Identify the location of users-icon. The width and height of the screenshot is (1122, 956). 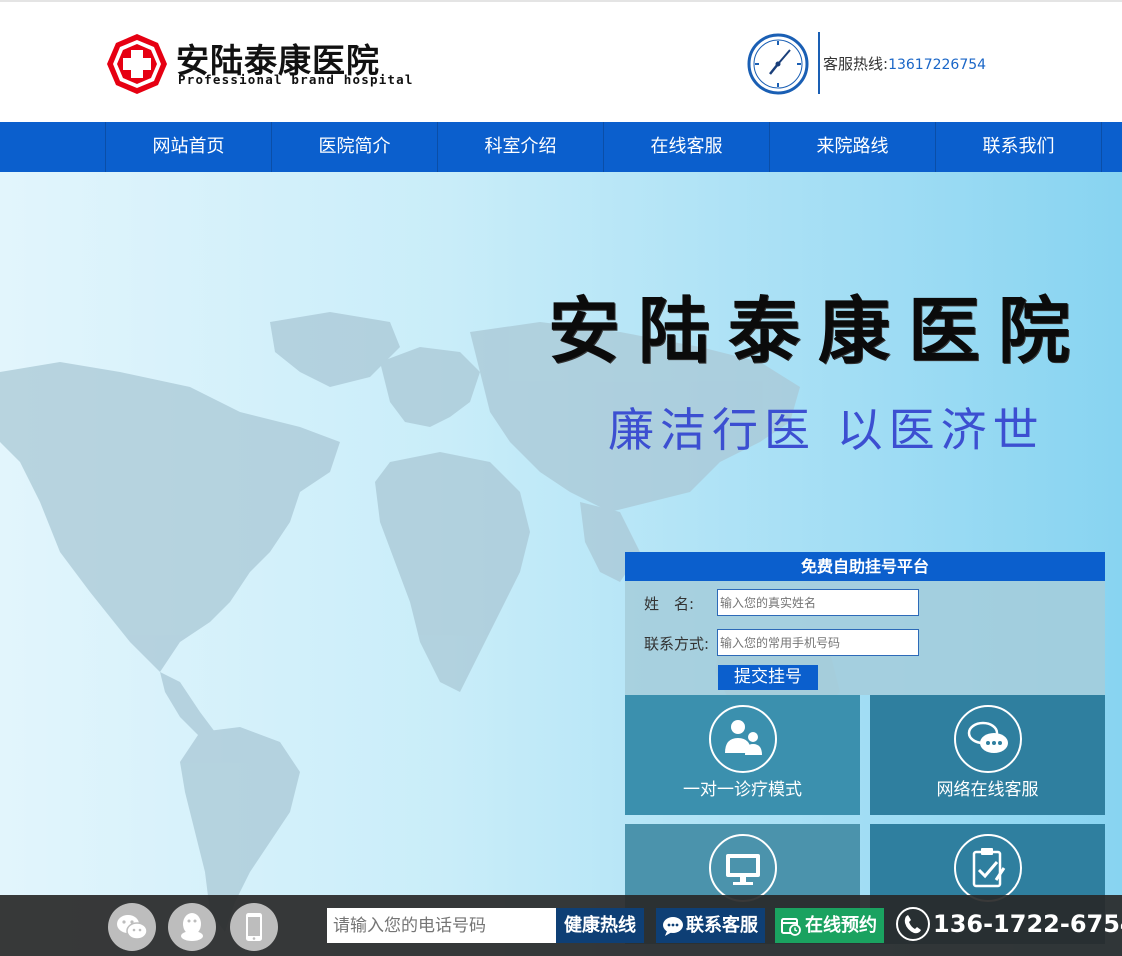
(743, 739).